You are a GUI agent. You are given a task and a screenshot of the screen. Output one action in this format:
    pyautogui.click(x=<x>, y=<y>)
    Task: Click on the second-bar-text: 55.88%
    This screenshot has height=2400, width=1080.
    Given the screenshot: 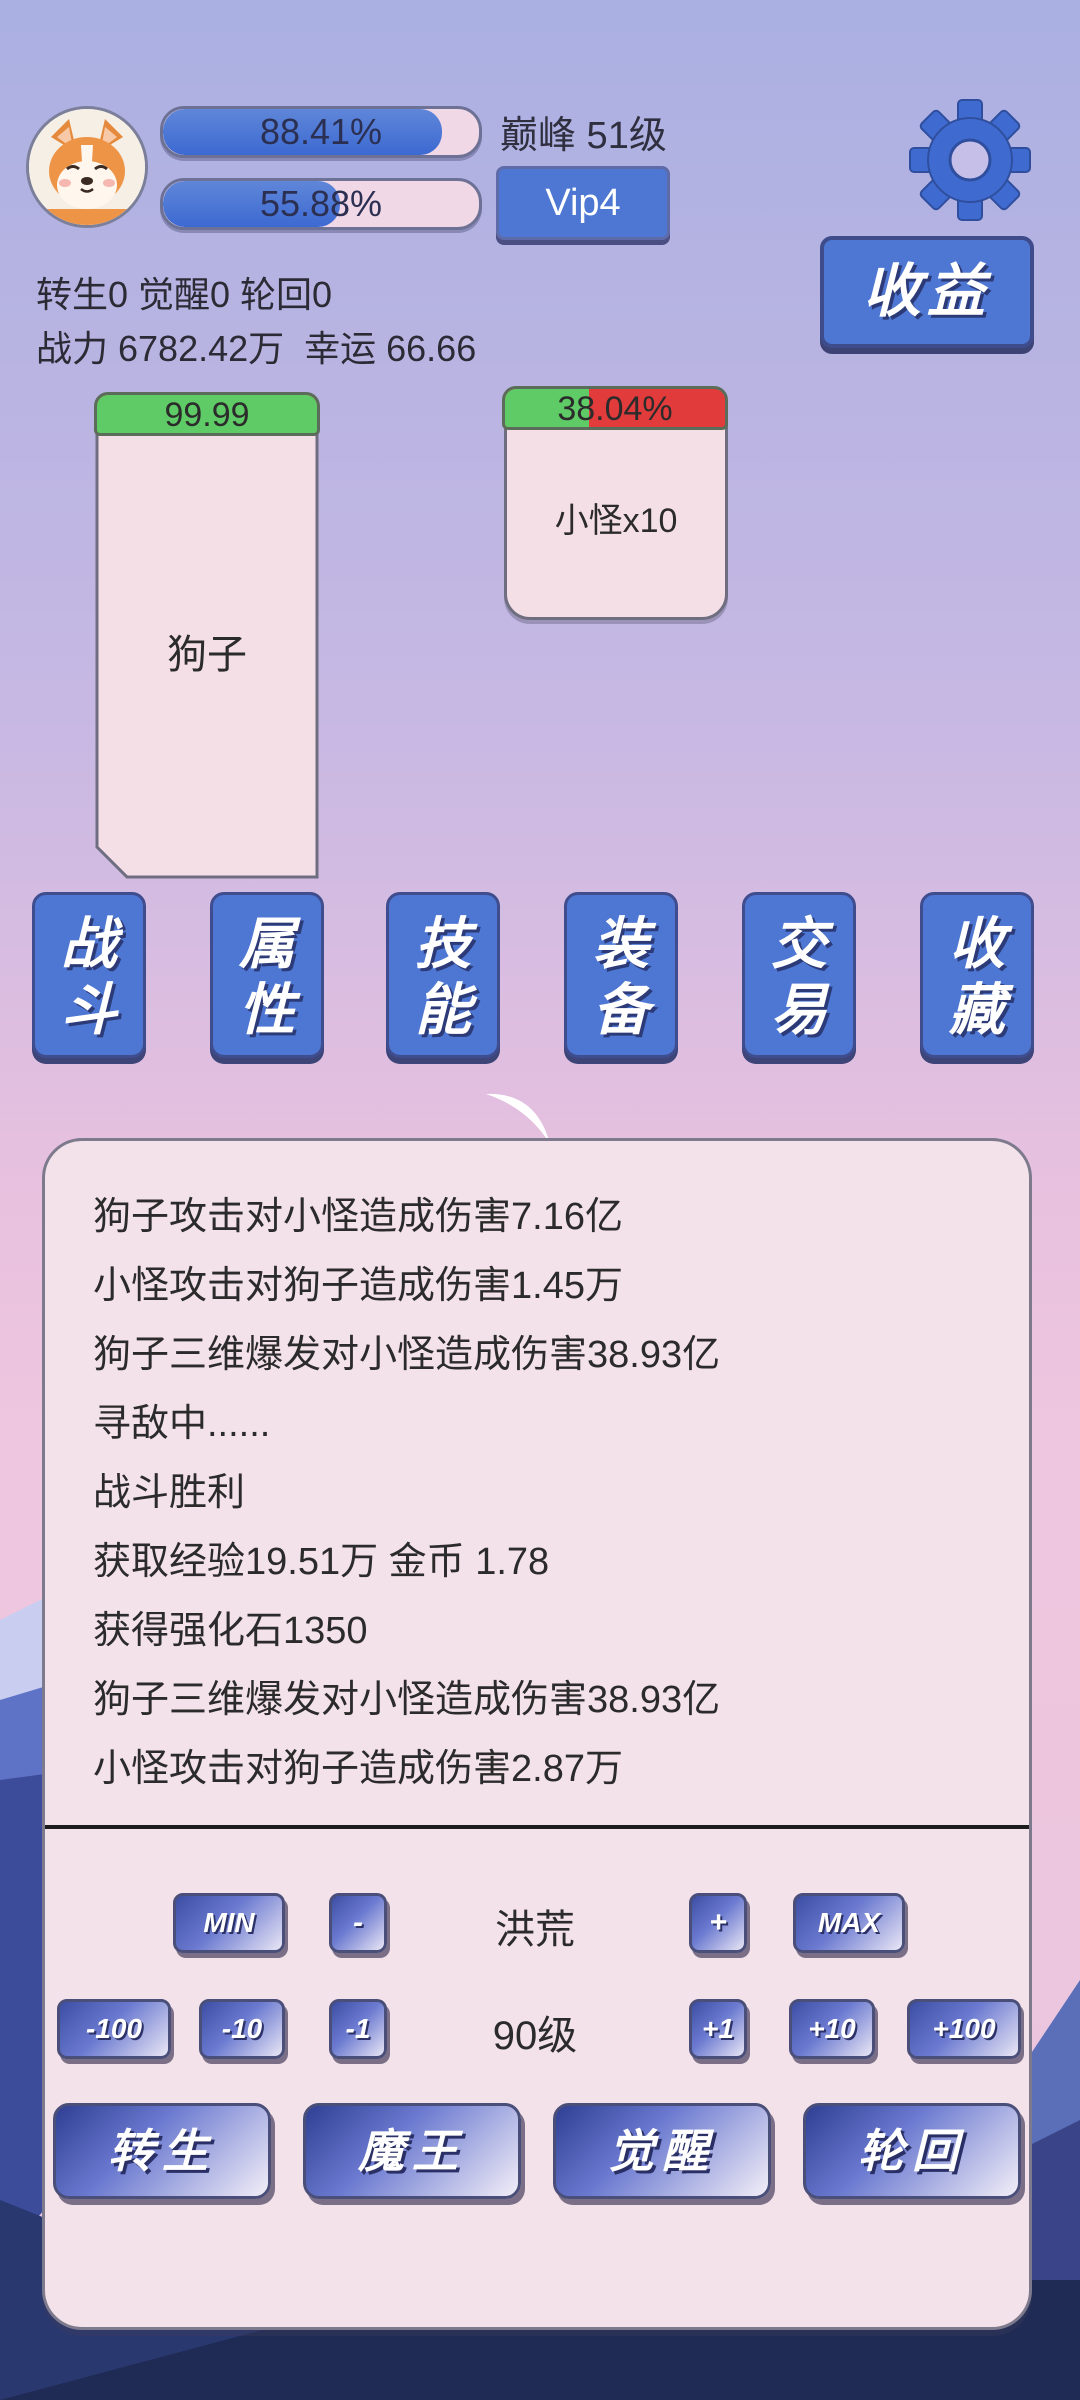 What is the action you would take?
    pyautogui.click(x=321, y=203)
    